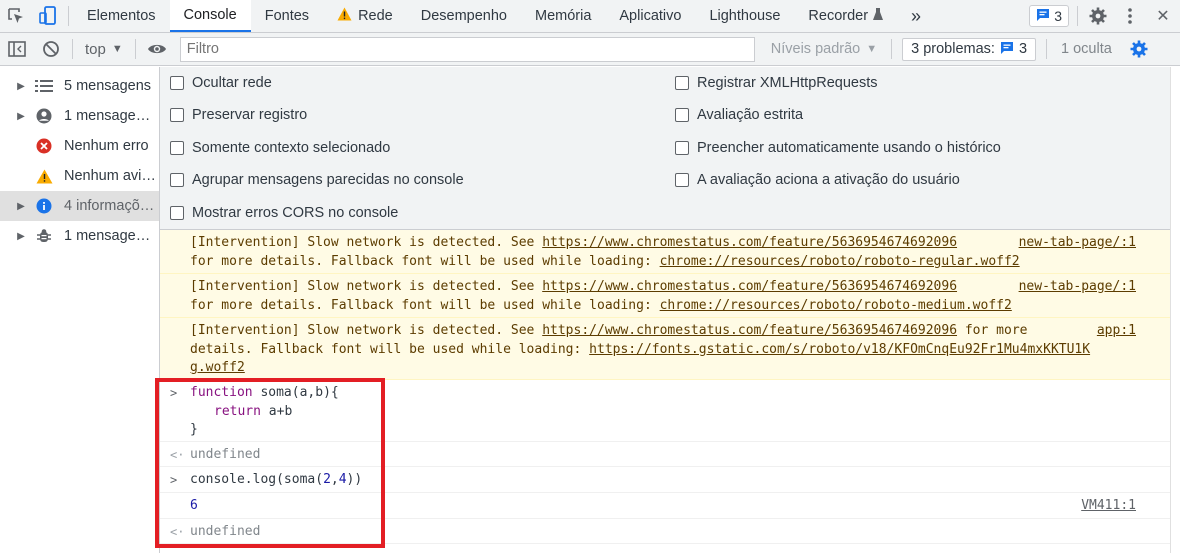  What do you see at coordinates (177, 532) in the screenshot?
I see `result-arrow-icon: <·` at bounding box center [177, 532].